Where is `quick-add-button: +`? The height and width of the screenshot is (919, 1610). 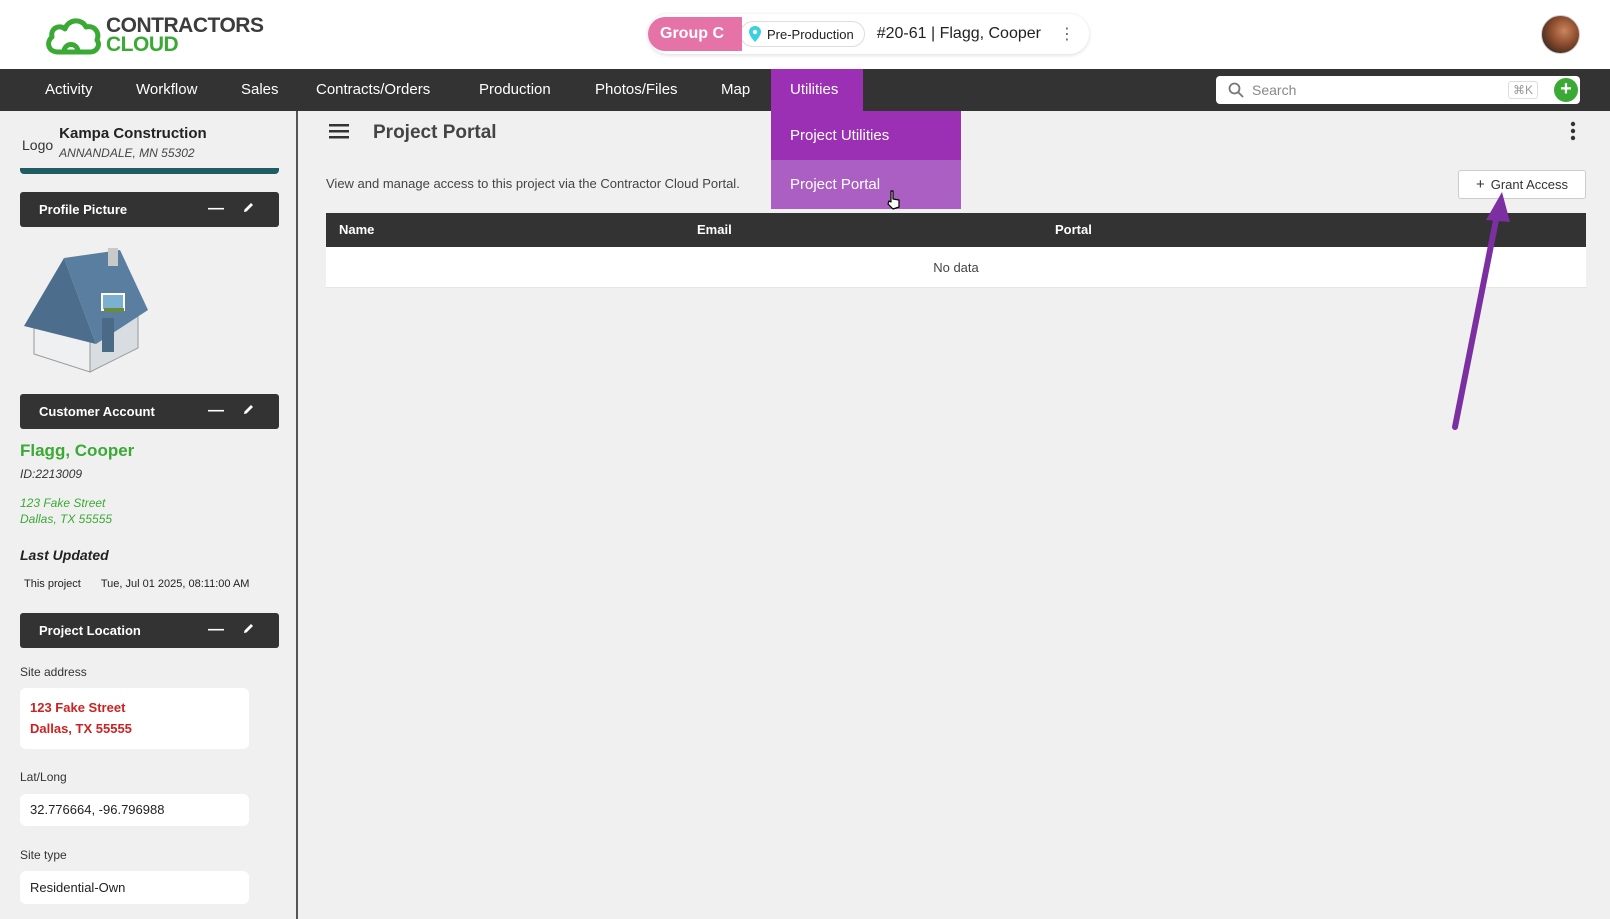
quick-add-button: + is located at coordinates (1566, 90).